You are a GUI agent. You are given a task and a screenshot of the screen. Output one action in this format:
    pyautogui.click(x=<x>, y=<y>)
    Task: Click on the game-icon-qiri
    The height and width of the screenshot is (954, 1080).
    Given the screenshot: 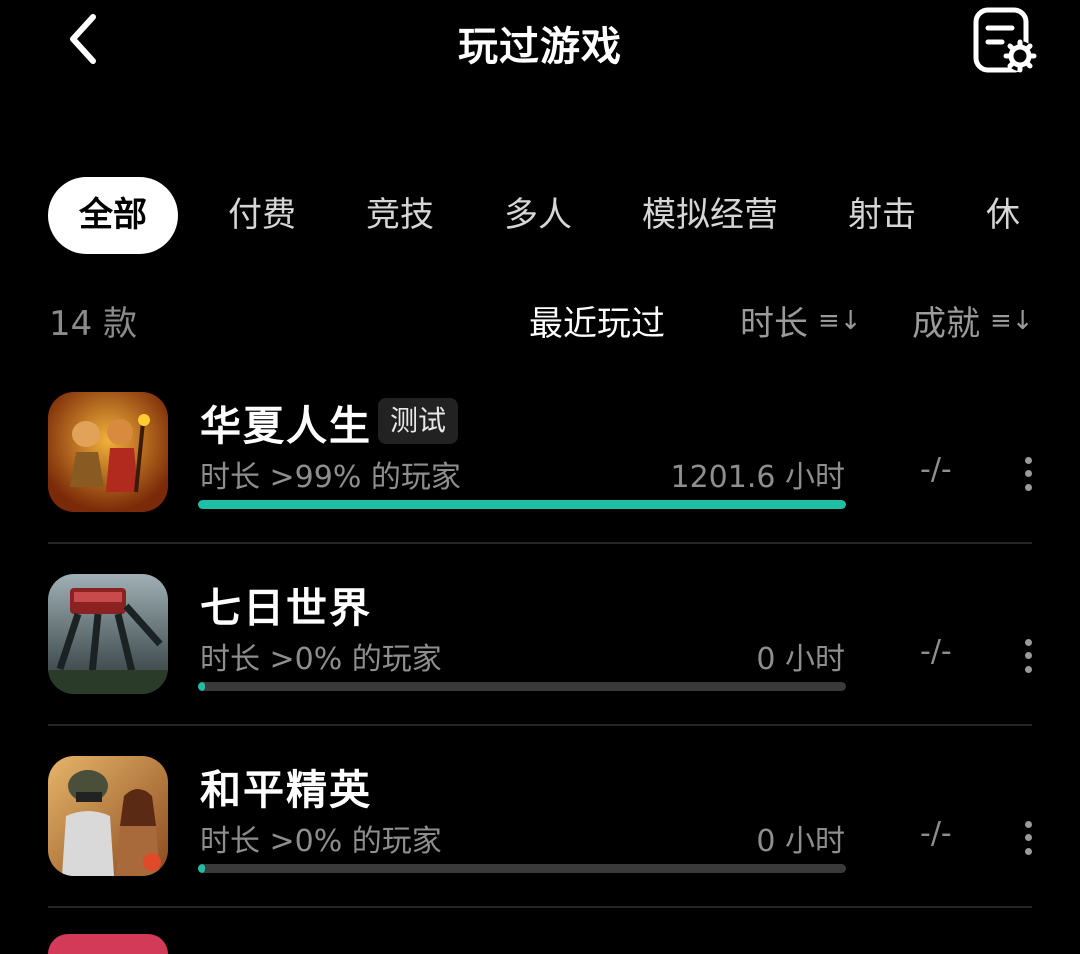 What is the action you would take?
    pyautogui.click(x=108, y=634)
    